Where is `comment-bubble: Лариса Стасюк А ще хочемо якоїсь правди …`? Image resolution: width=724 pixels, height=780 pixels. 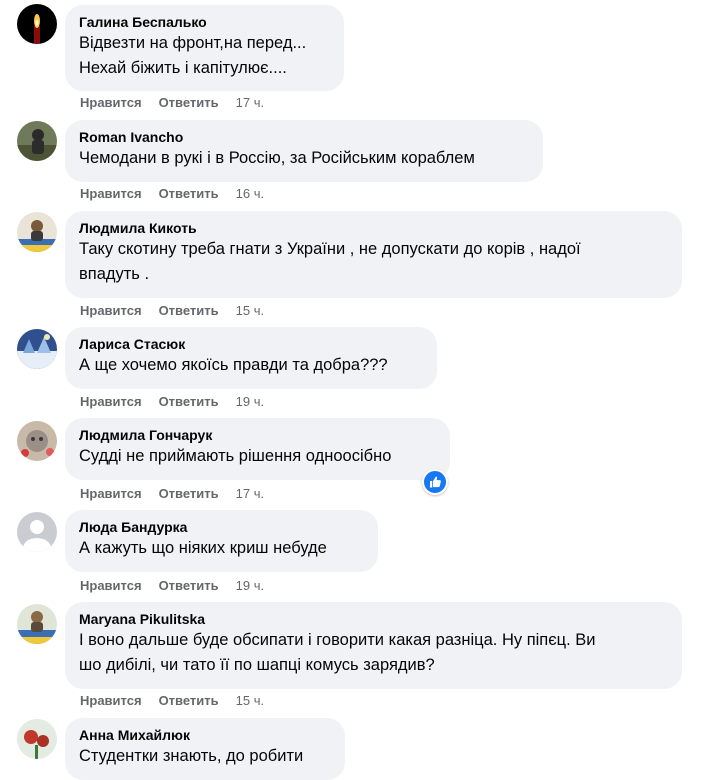 comment-bubble: Лариса Стасюк А ще хочемо якоїсь правди … is located at coordinates (251, 358).